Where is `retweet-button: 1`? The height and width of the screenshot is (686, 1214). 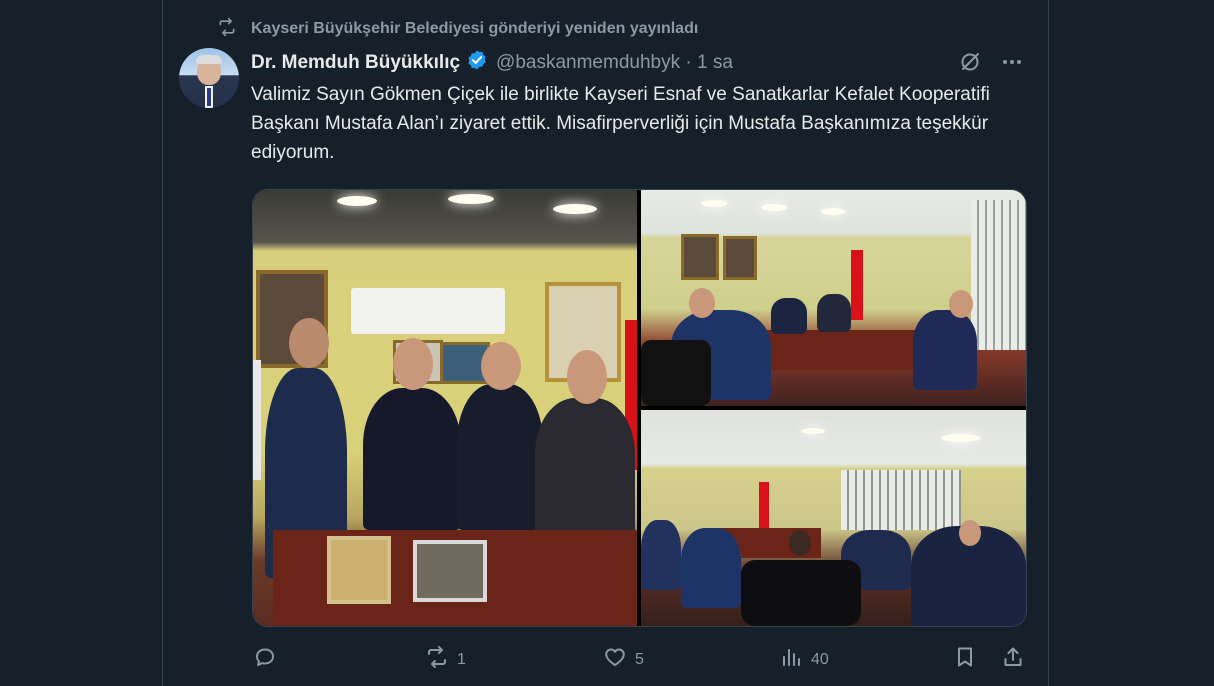
retweet-button: 1 is located at coordinates (445, 659).